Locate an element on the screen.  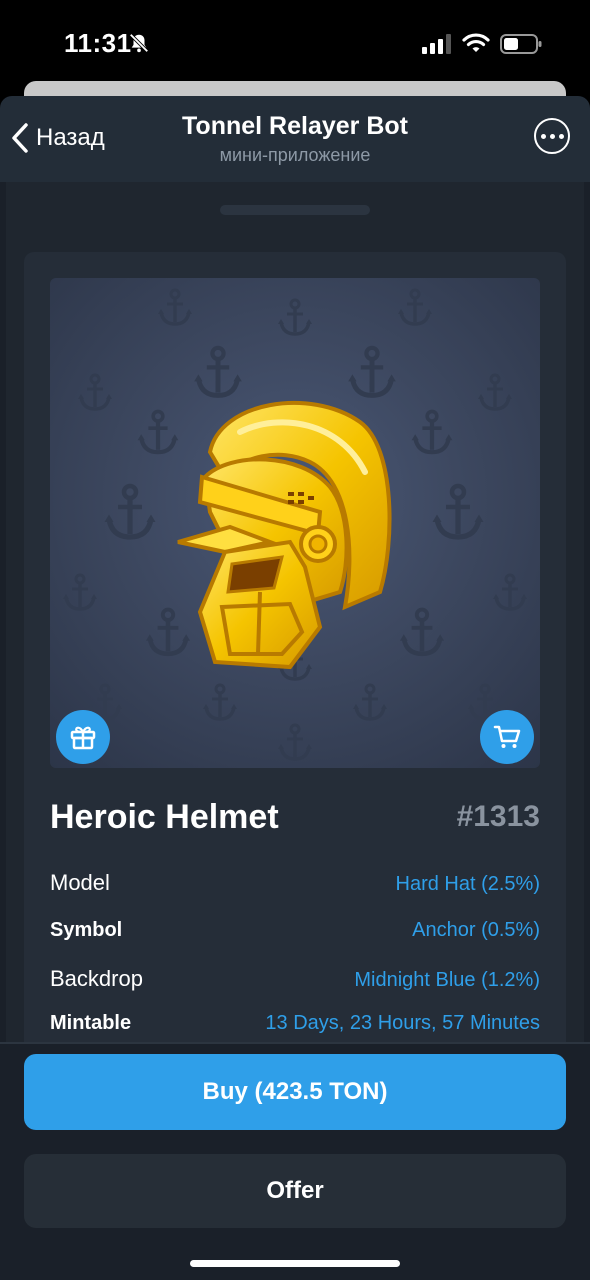
gift-icon is located at coordinates (83, 738).